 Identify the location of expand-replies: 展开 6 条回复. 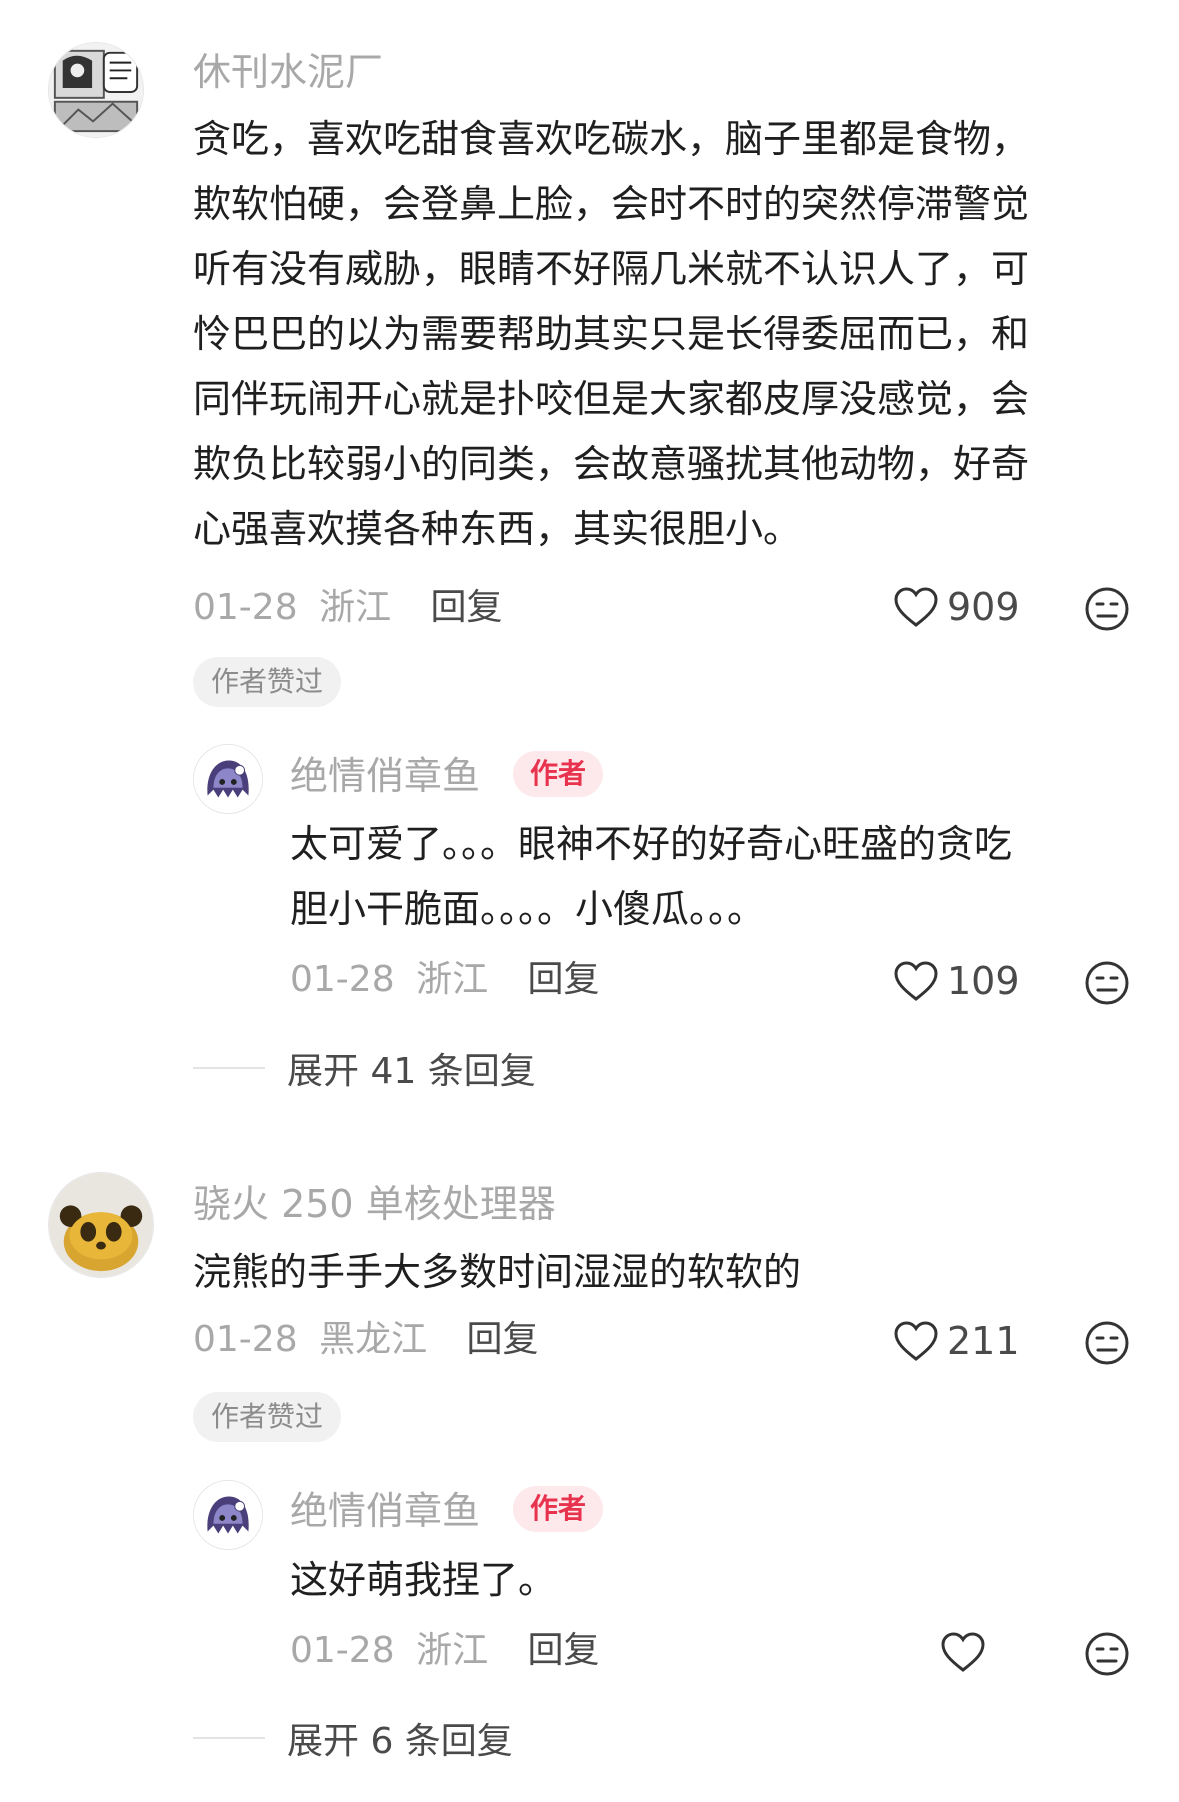
(353, 1738).